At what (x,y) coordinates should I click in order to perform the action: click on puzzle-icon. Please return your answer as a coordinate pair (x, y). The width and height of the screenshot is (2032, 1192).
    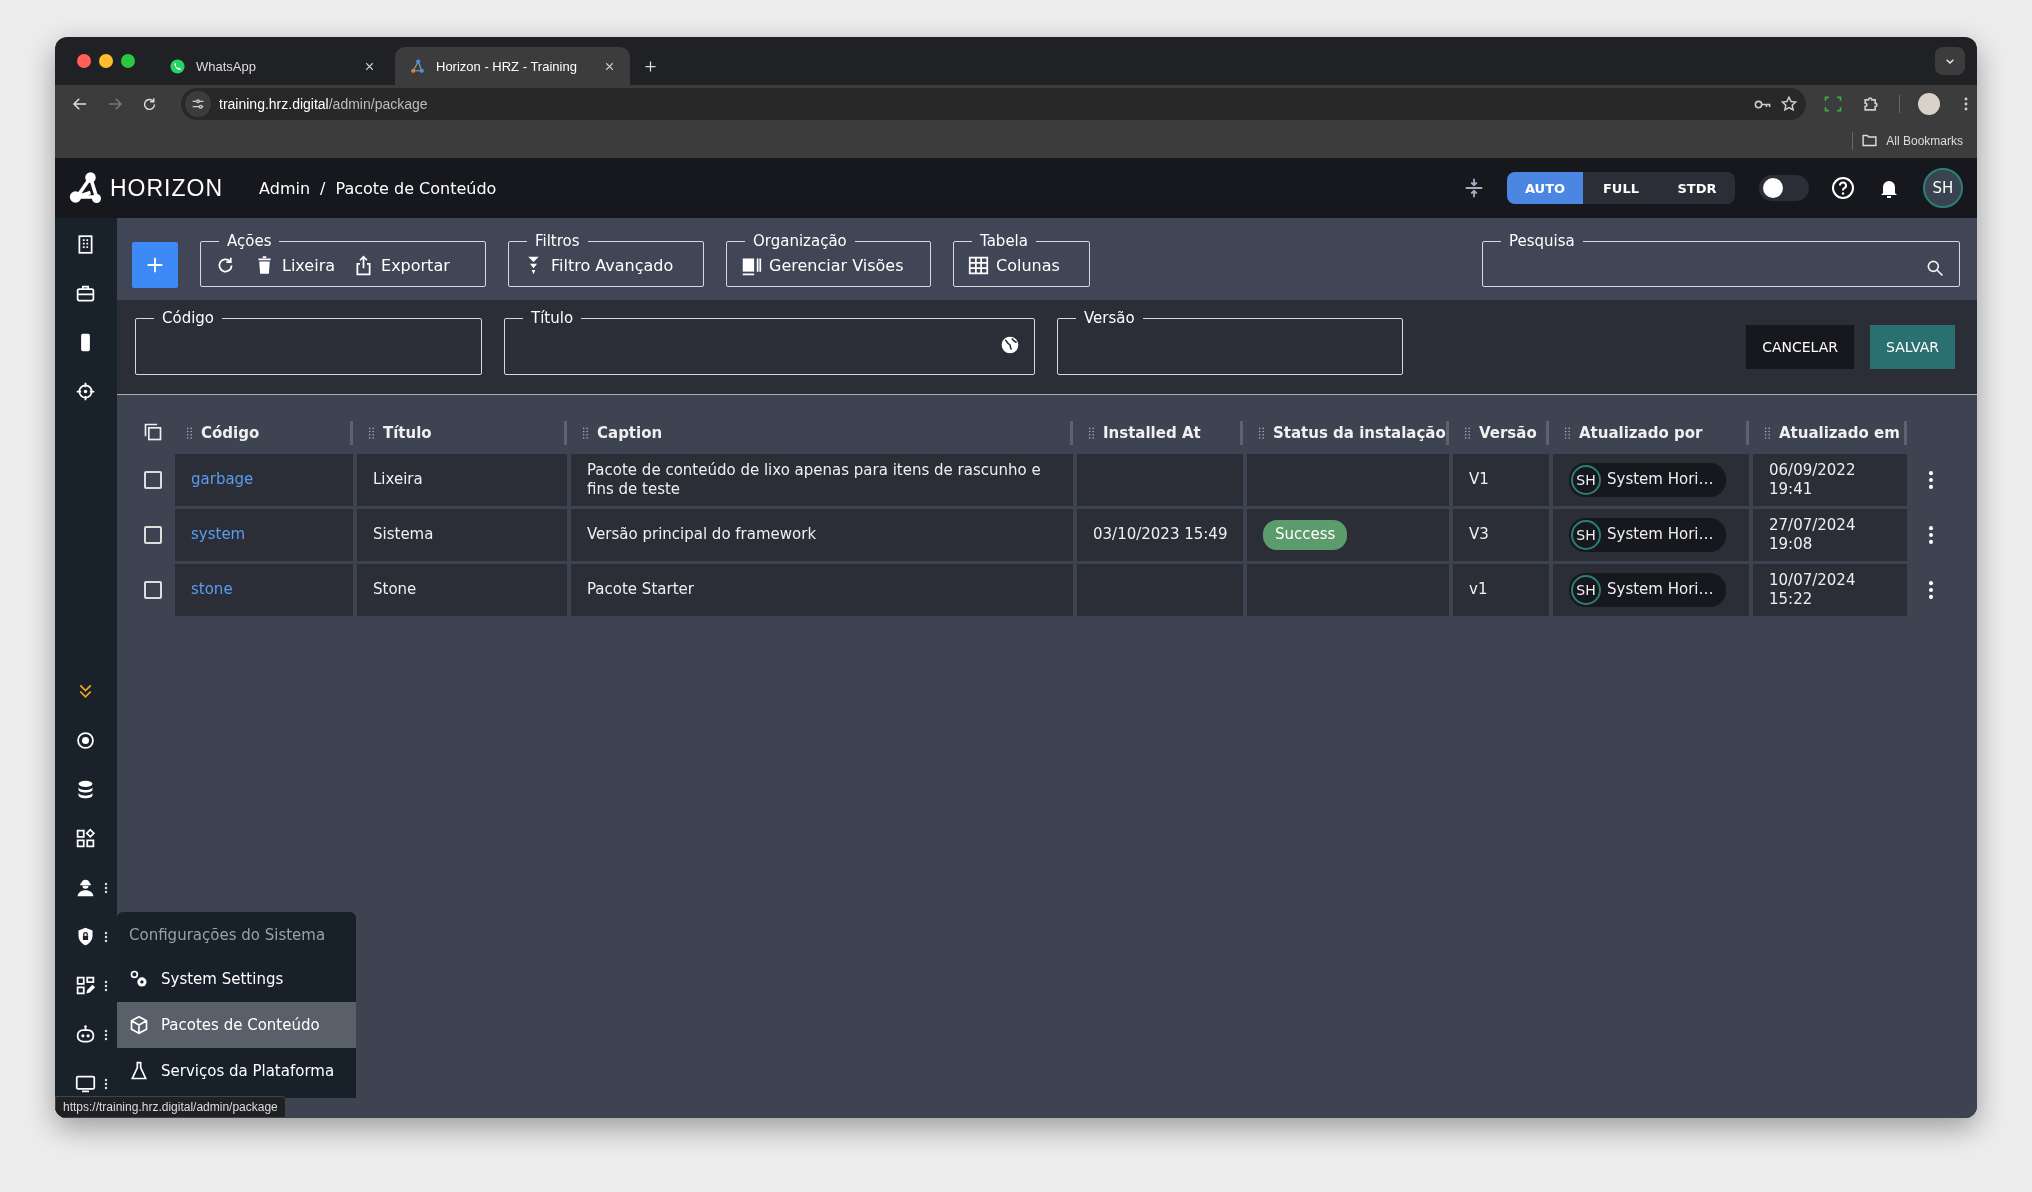
    Looking at the image, I should click on (1871, 104).